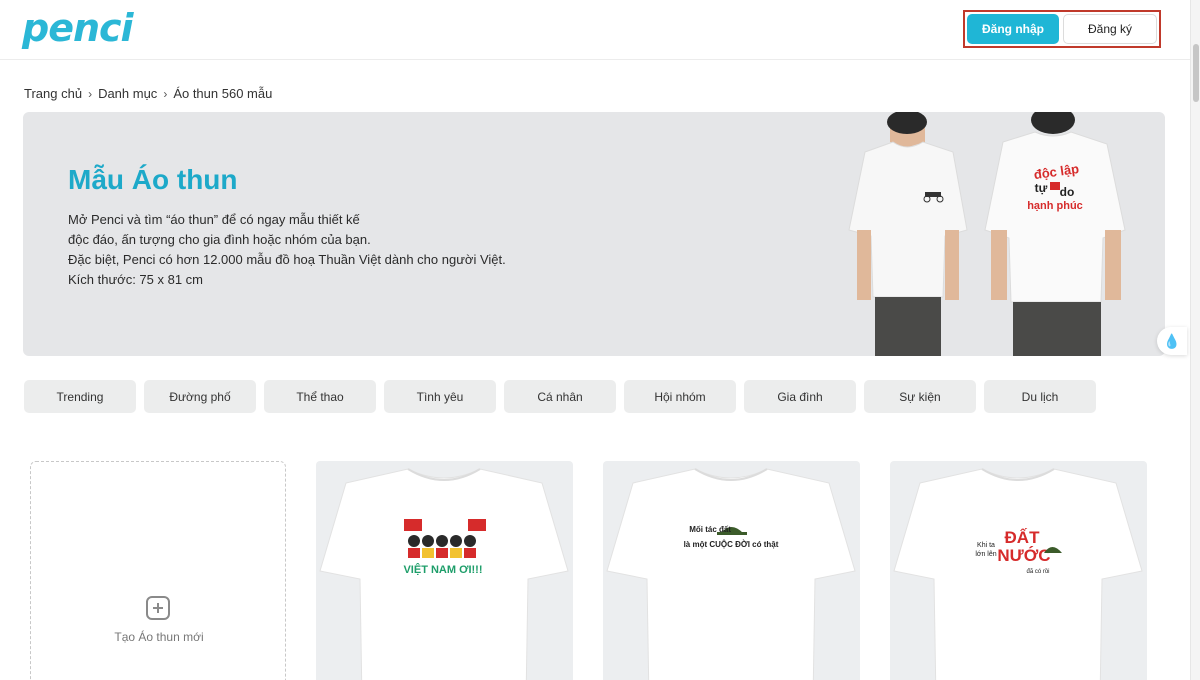 The width and height of the screenshot is (1200, 680). I want to click on tshirt-image: VIỆT NAM ƠI!!!, so click(444, 574).